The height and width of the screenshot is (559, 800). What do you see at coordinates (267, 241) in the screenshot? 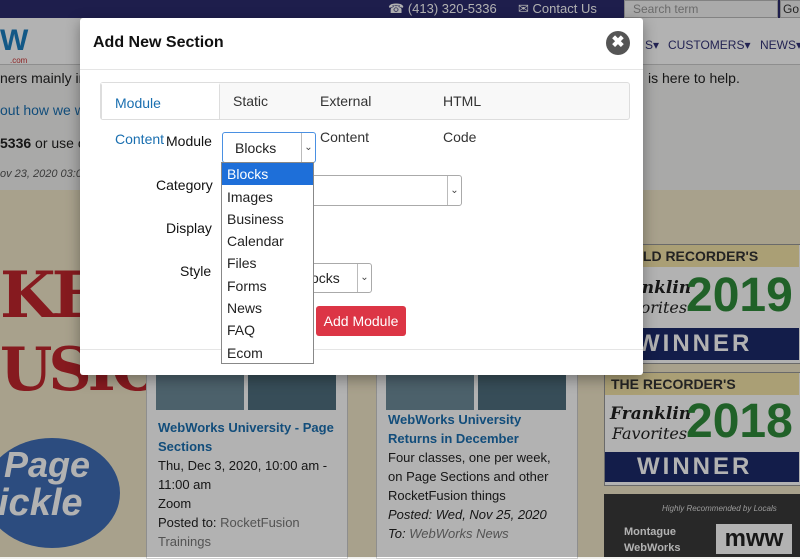
I see `option-calendar: Calendar` at bounding box center [267, 241].